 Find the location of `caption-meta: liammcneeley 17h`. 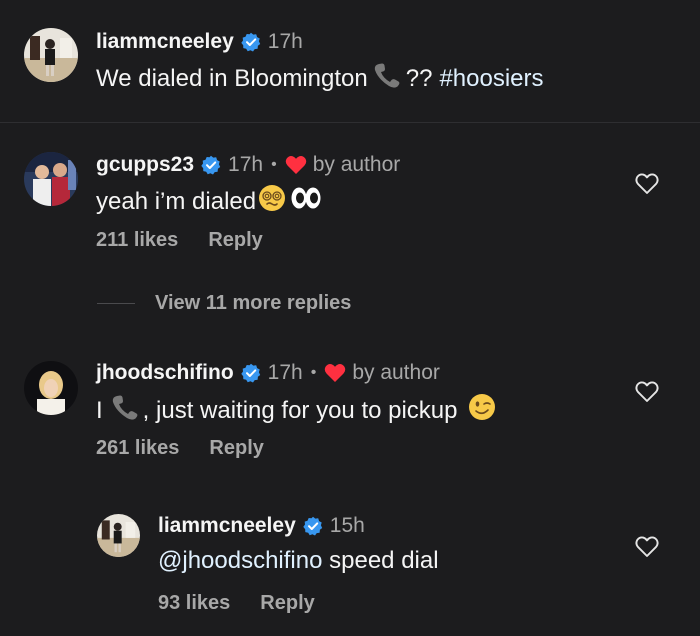

caption-meta: liammcneeley 17h is located at coordinates (199, 42).